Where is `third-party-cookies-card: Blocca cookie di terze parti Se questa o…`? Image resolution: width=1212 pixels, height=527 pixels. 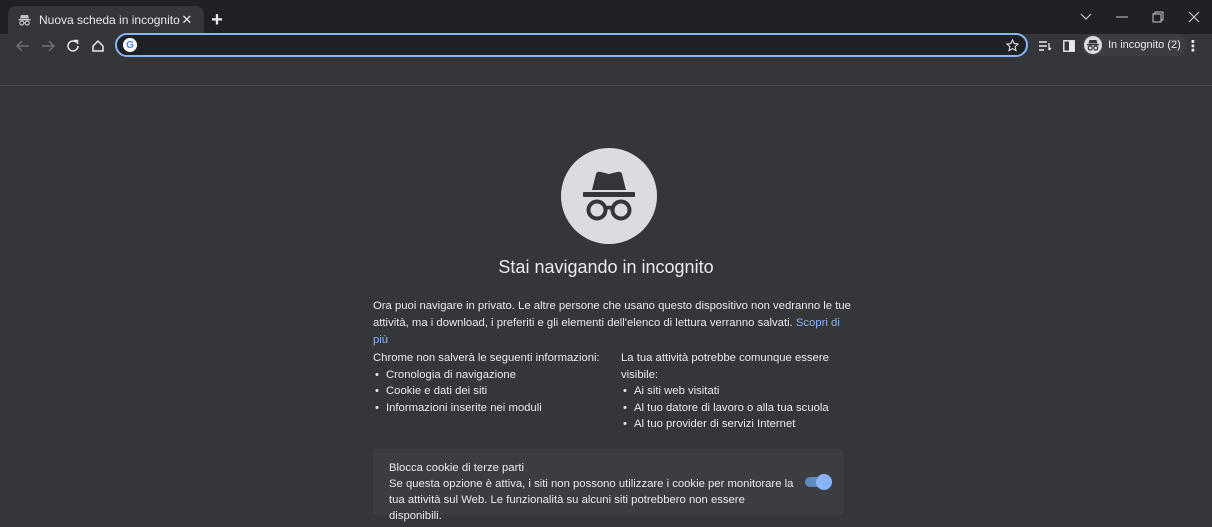
third-party-cookies-card: Blocca cookie di terze parti Se questa o… is located at coordinates (608, 485).